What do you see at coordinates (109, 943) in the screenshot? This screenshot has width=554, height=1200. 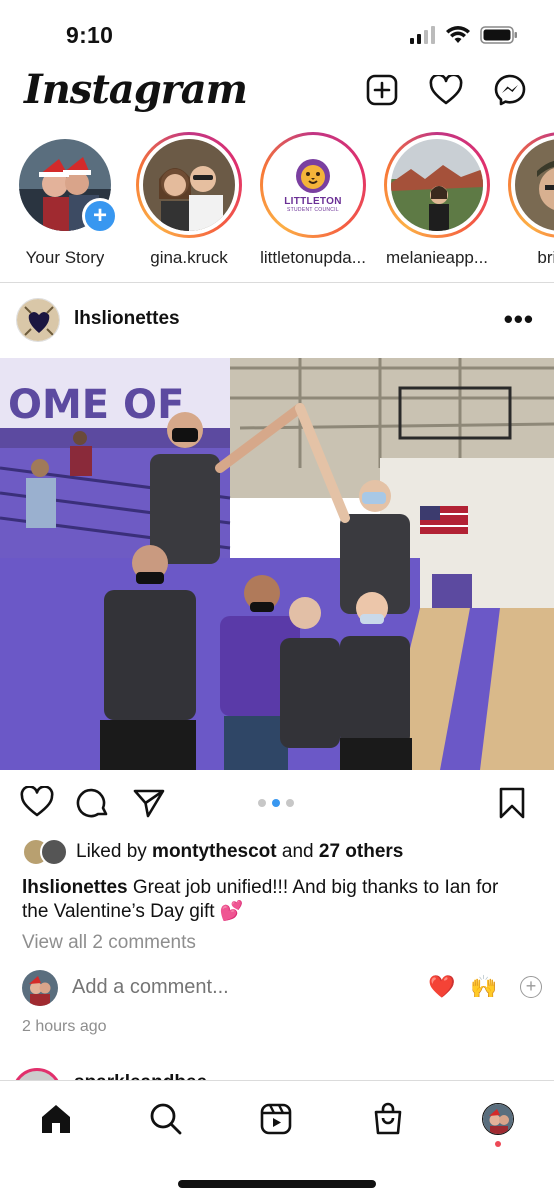 I see `view-comments-link: View all 2 comments` at bounding box center [109, 943].